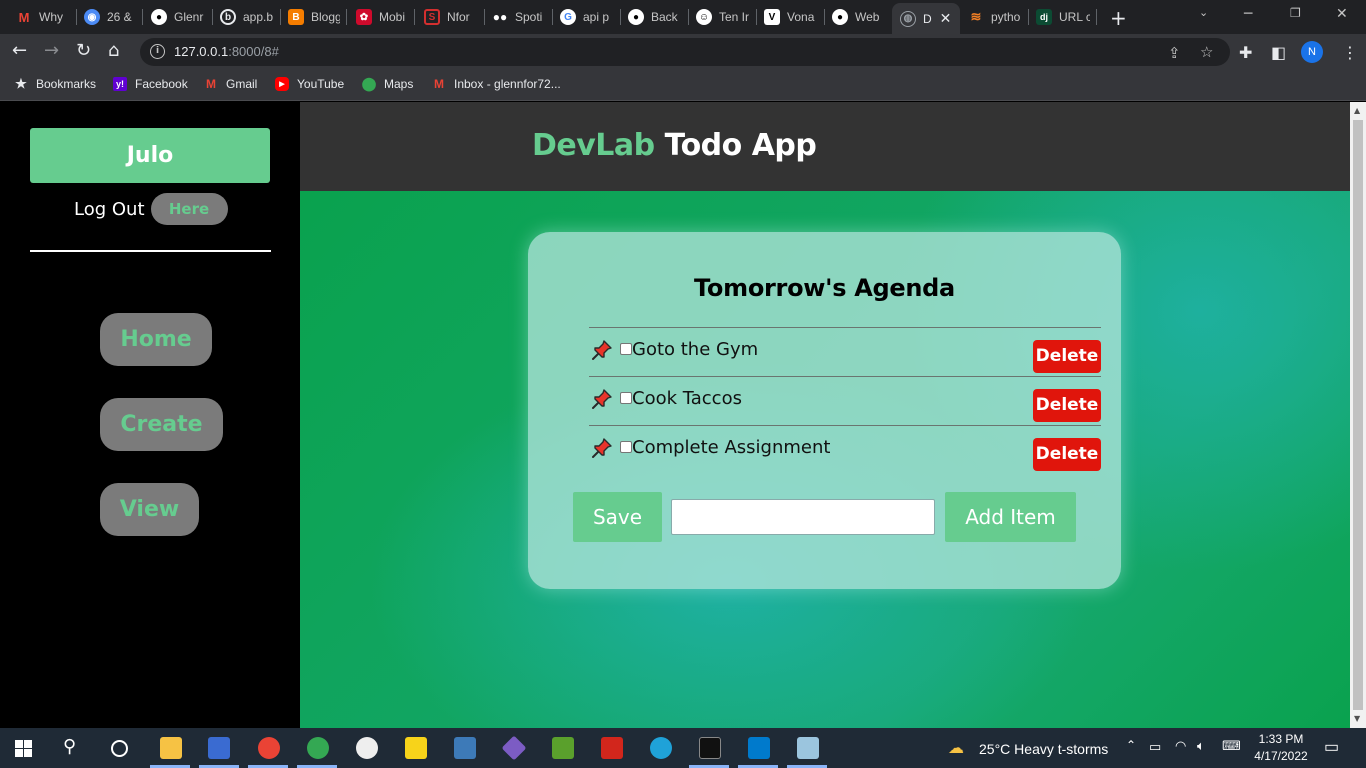  I want to click on close-tab-icon: ✕, so click(946, 18).